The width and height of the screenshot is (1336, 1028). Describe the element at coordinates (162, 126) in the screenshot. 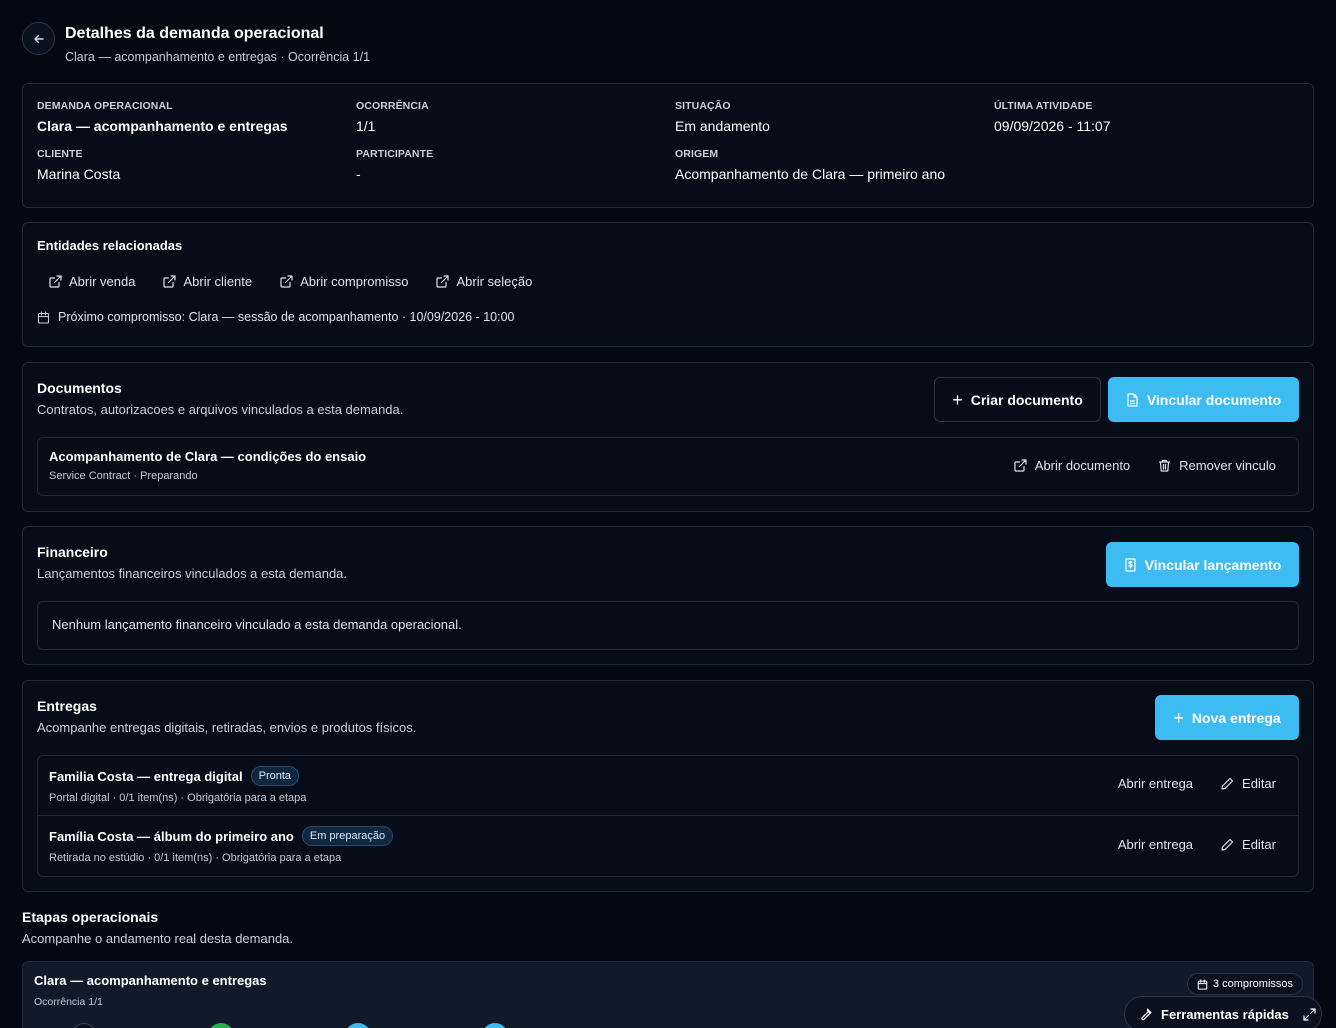

I see `field-value: Clara — acompanhamento e entregas` at that location.